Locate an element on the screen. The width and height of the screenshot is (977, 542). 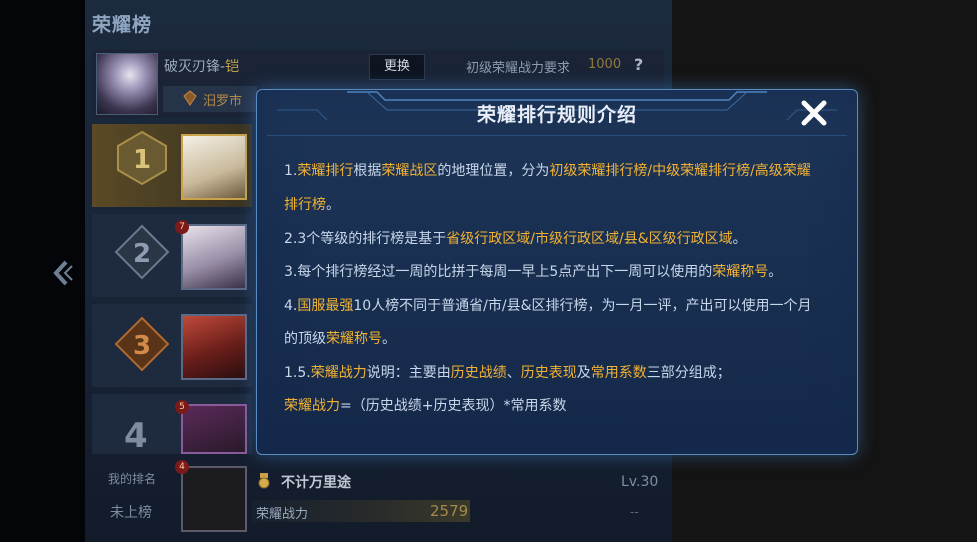
rule-text: =（历史战绩+历史表现）*常用系数 is located at coordinates (453, 406).